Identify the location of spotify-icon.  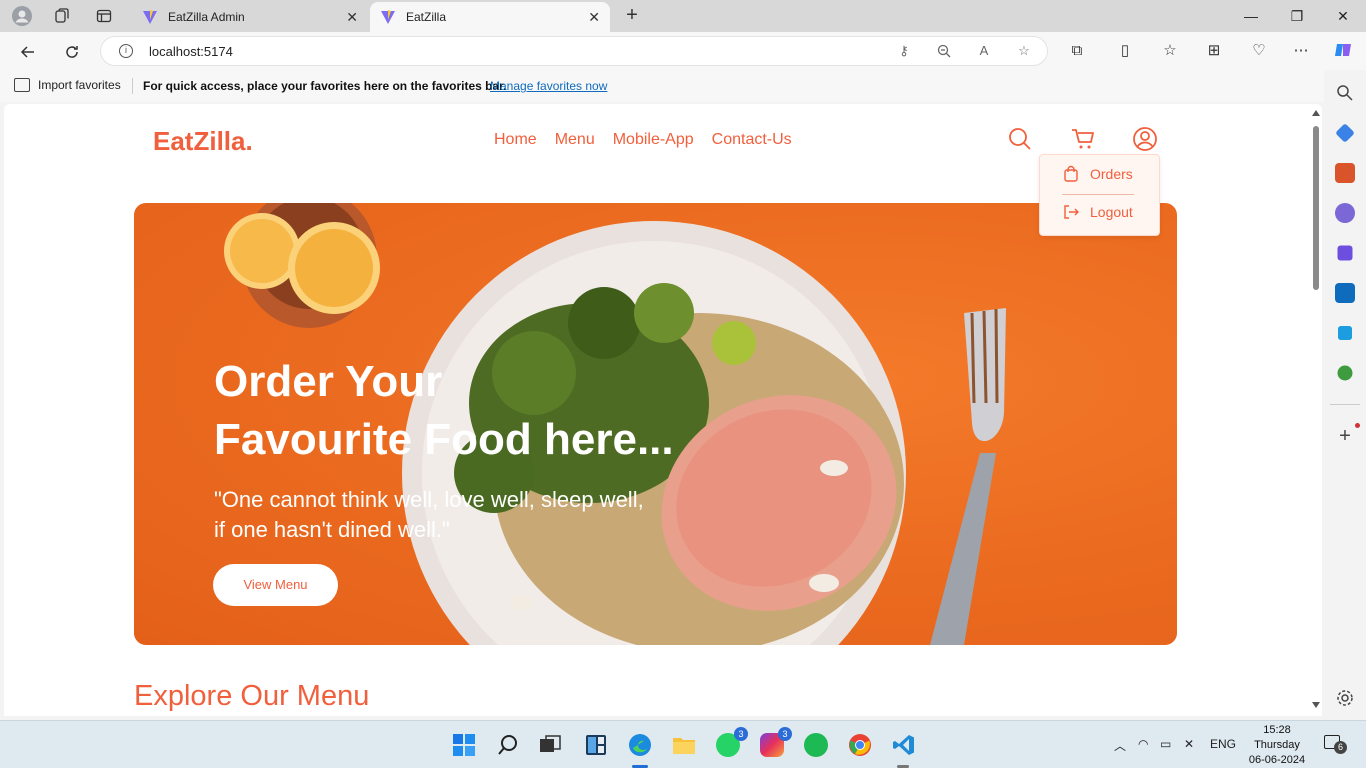
(816, 745).